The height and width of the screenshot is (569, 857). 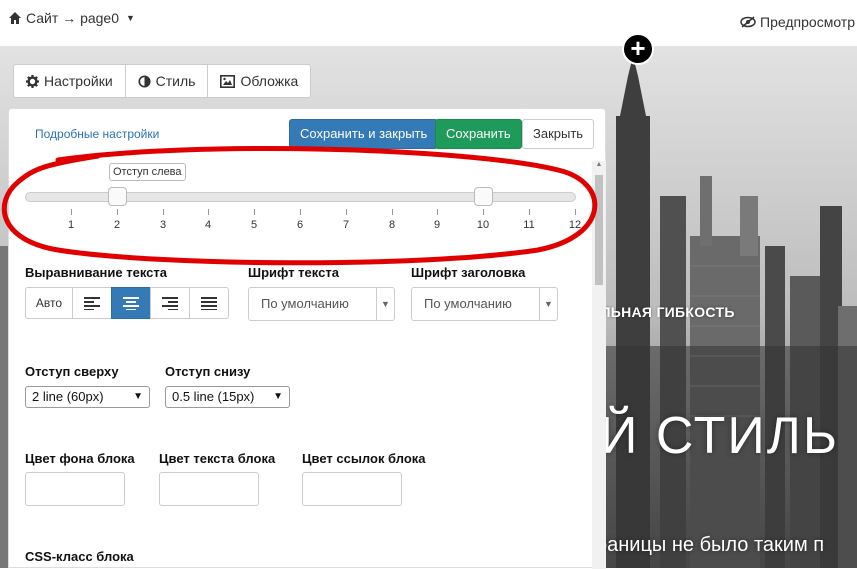 I want to click on preview-button: Предпросмотр, so click(x=797, y=22).